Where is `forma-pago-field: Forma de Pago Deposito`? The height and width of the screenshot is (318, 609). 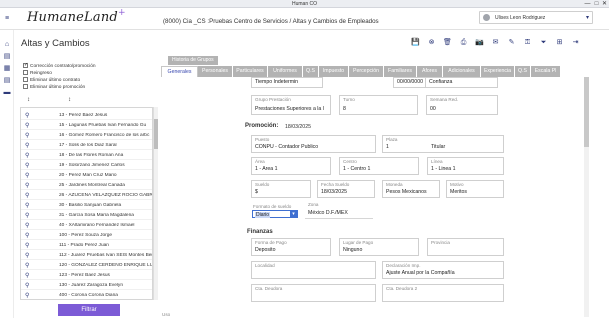 forma-pago-field: Forma de Pago Deposito is located at coordinates (291, 247).